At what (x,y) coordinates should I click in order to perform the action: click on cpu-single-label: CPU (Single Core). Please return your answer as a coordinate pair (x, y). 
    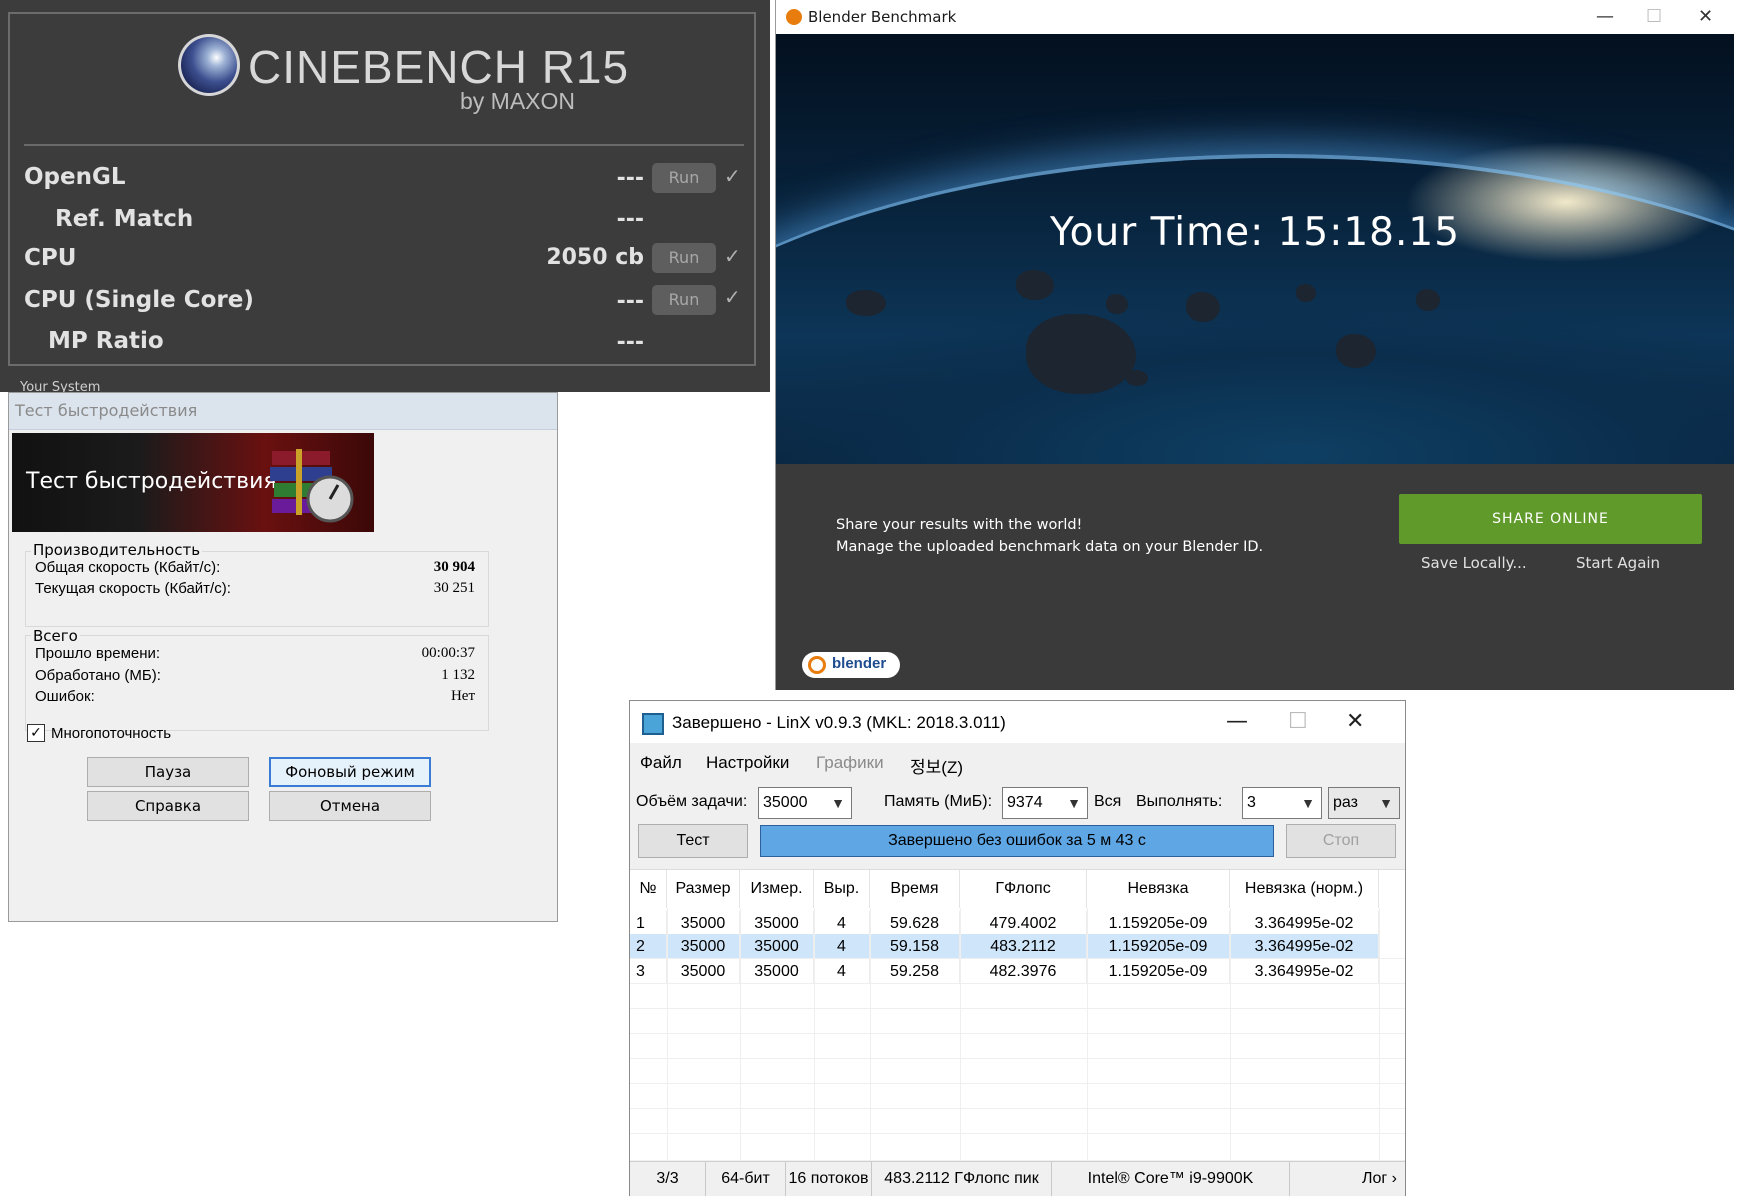
    Looking at the image, I should click on (139, 300).